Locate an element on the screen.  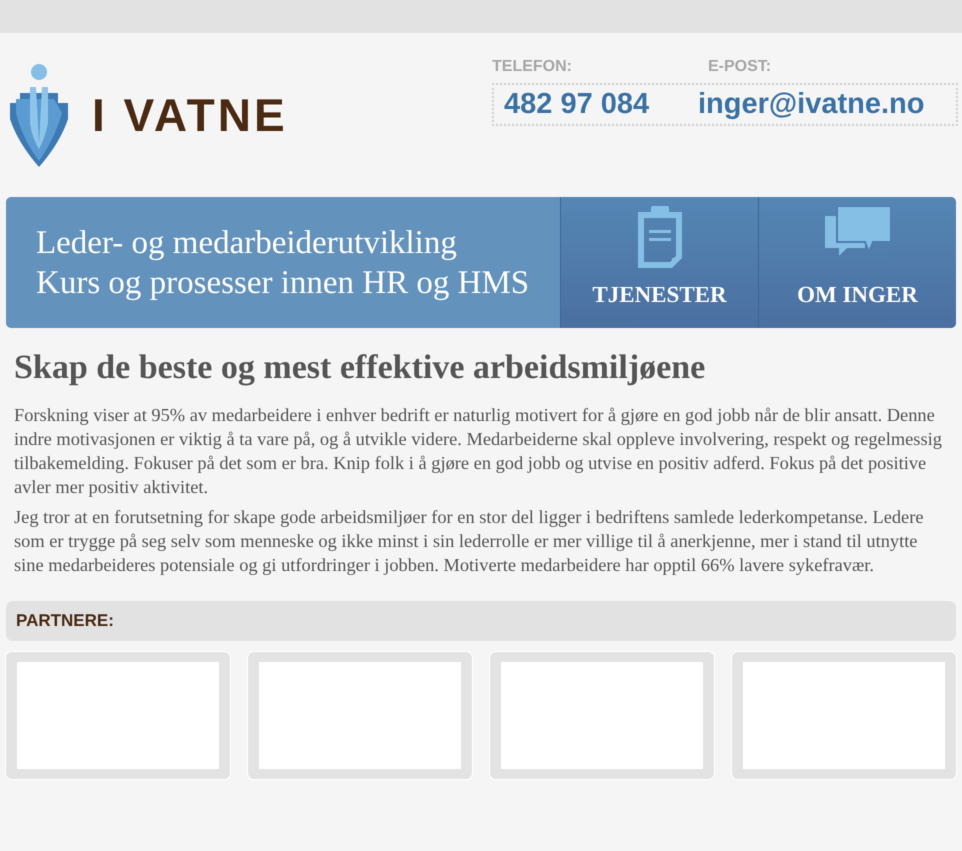
phone-number: 482 97 084 is located at coordinates (576, 104).